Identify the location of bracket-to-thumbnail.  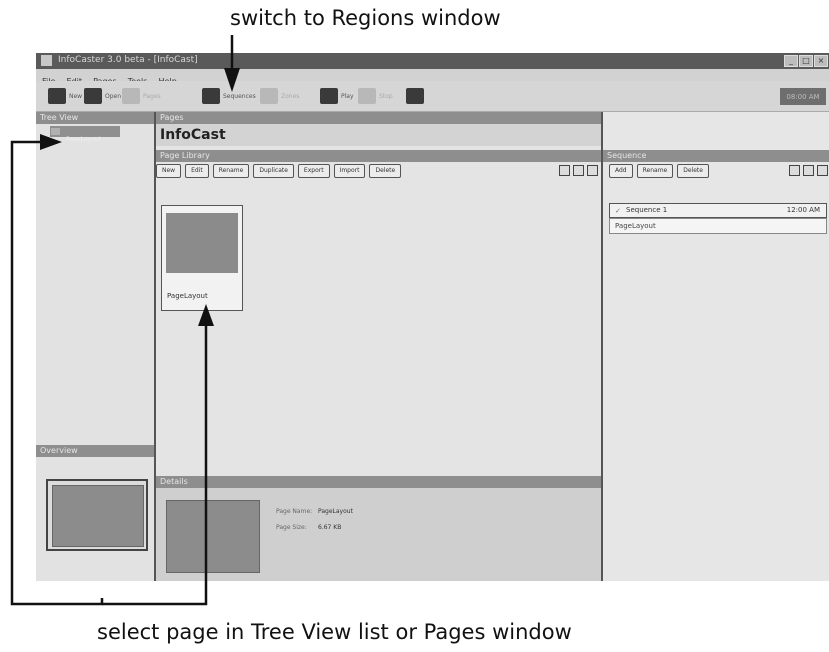
(155, 464).